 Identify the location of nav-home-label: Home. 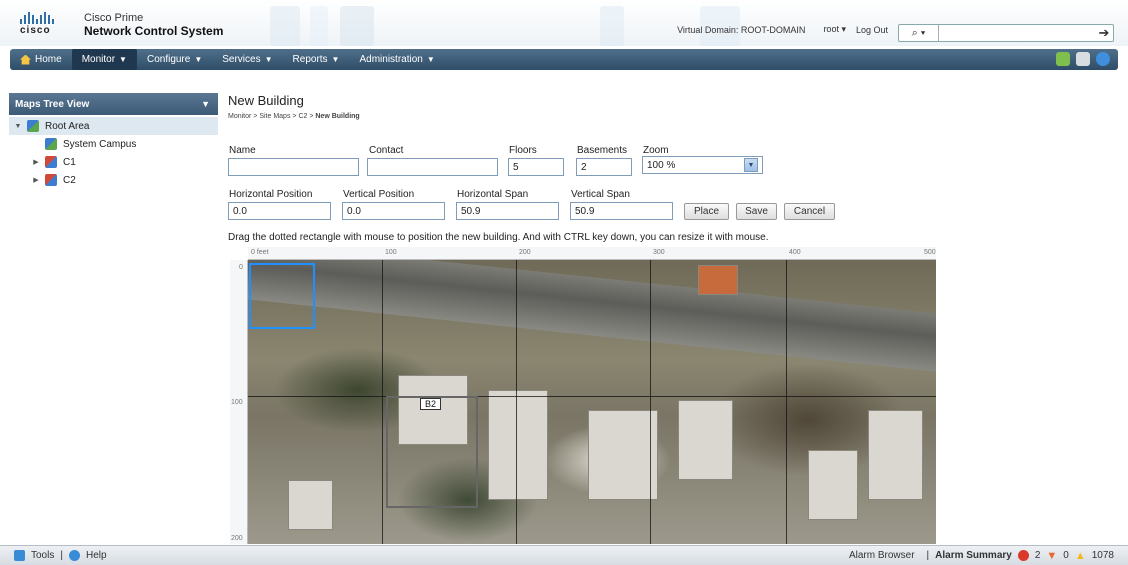
(48, 59).